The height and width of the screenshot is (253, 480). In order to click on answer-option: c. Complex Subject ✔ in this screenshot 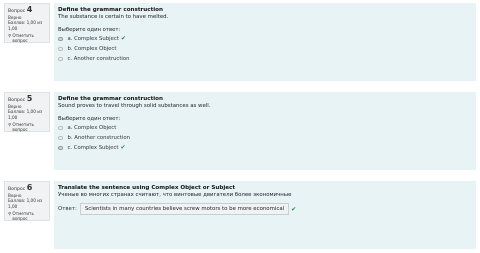, I will do `click(265, 148)`.